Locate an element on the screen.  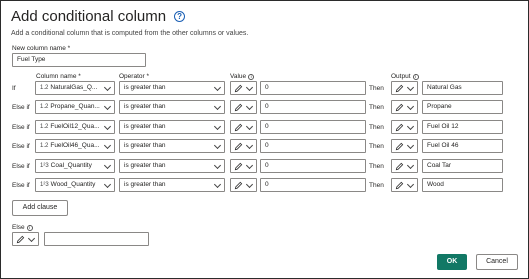
help-icon: ? is located at coordinates (180, 16).